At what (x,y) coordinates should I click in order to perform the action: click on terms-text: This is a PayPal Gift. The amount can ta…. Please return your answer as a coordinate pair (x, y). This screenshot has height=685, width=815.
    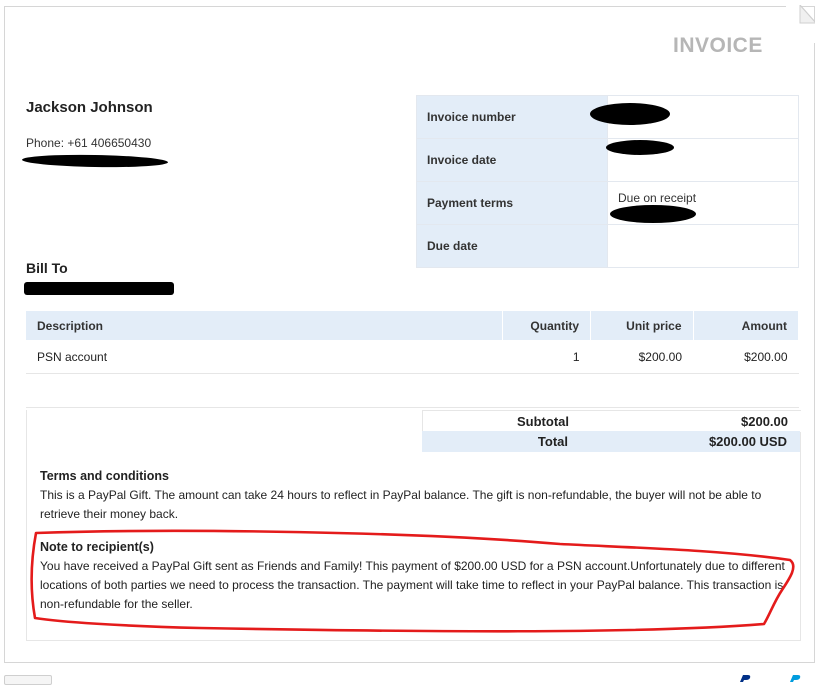
    Looking at the image, I should click on (401, 504).